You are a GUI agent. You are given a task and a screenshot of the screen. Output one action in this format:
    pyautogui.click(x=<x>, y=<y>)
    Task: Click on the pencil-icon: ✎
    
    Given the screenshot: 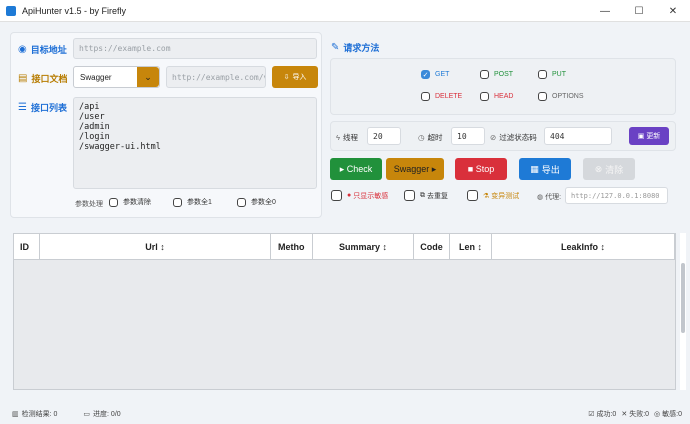 What is the action you would take?
    pyautogui.click(x=335, y=47)
    